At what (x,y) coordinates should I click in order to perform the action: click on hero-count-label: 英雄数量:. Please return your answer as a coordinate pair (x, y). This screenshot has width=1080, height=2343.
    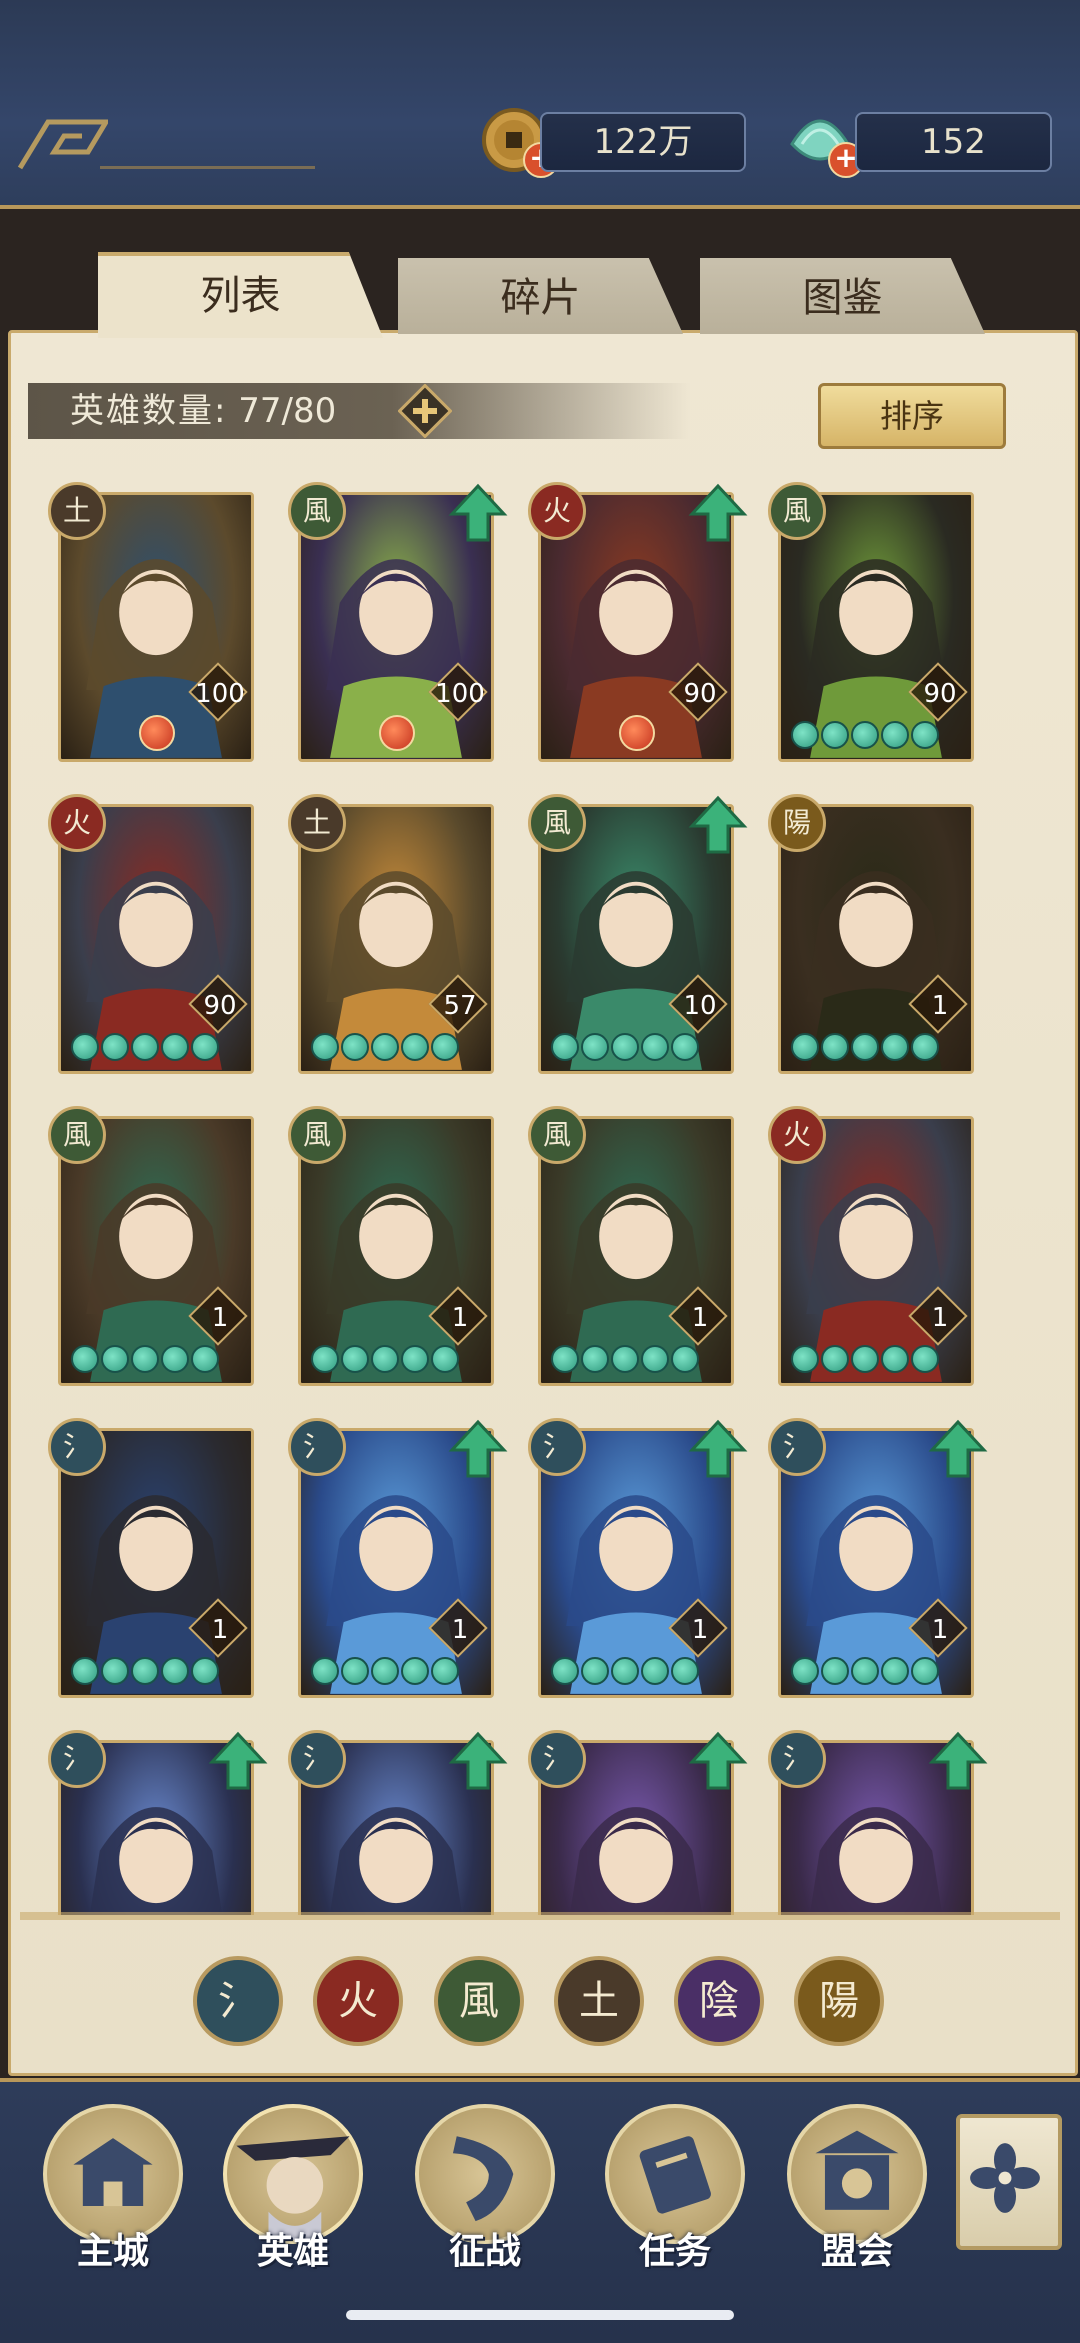
    Looking at the image, I should click on (149, 411).